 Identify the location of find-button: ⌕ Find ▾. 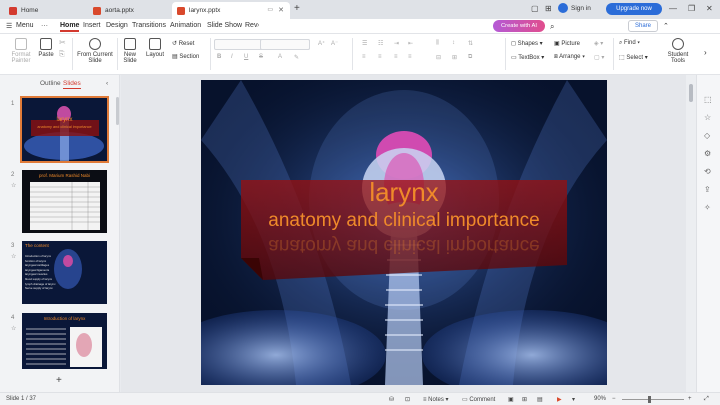
(629, 43).